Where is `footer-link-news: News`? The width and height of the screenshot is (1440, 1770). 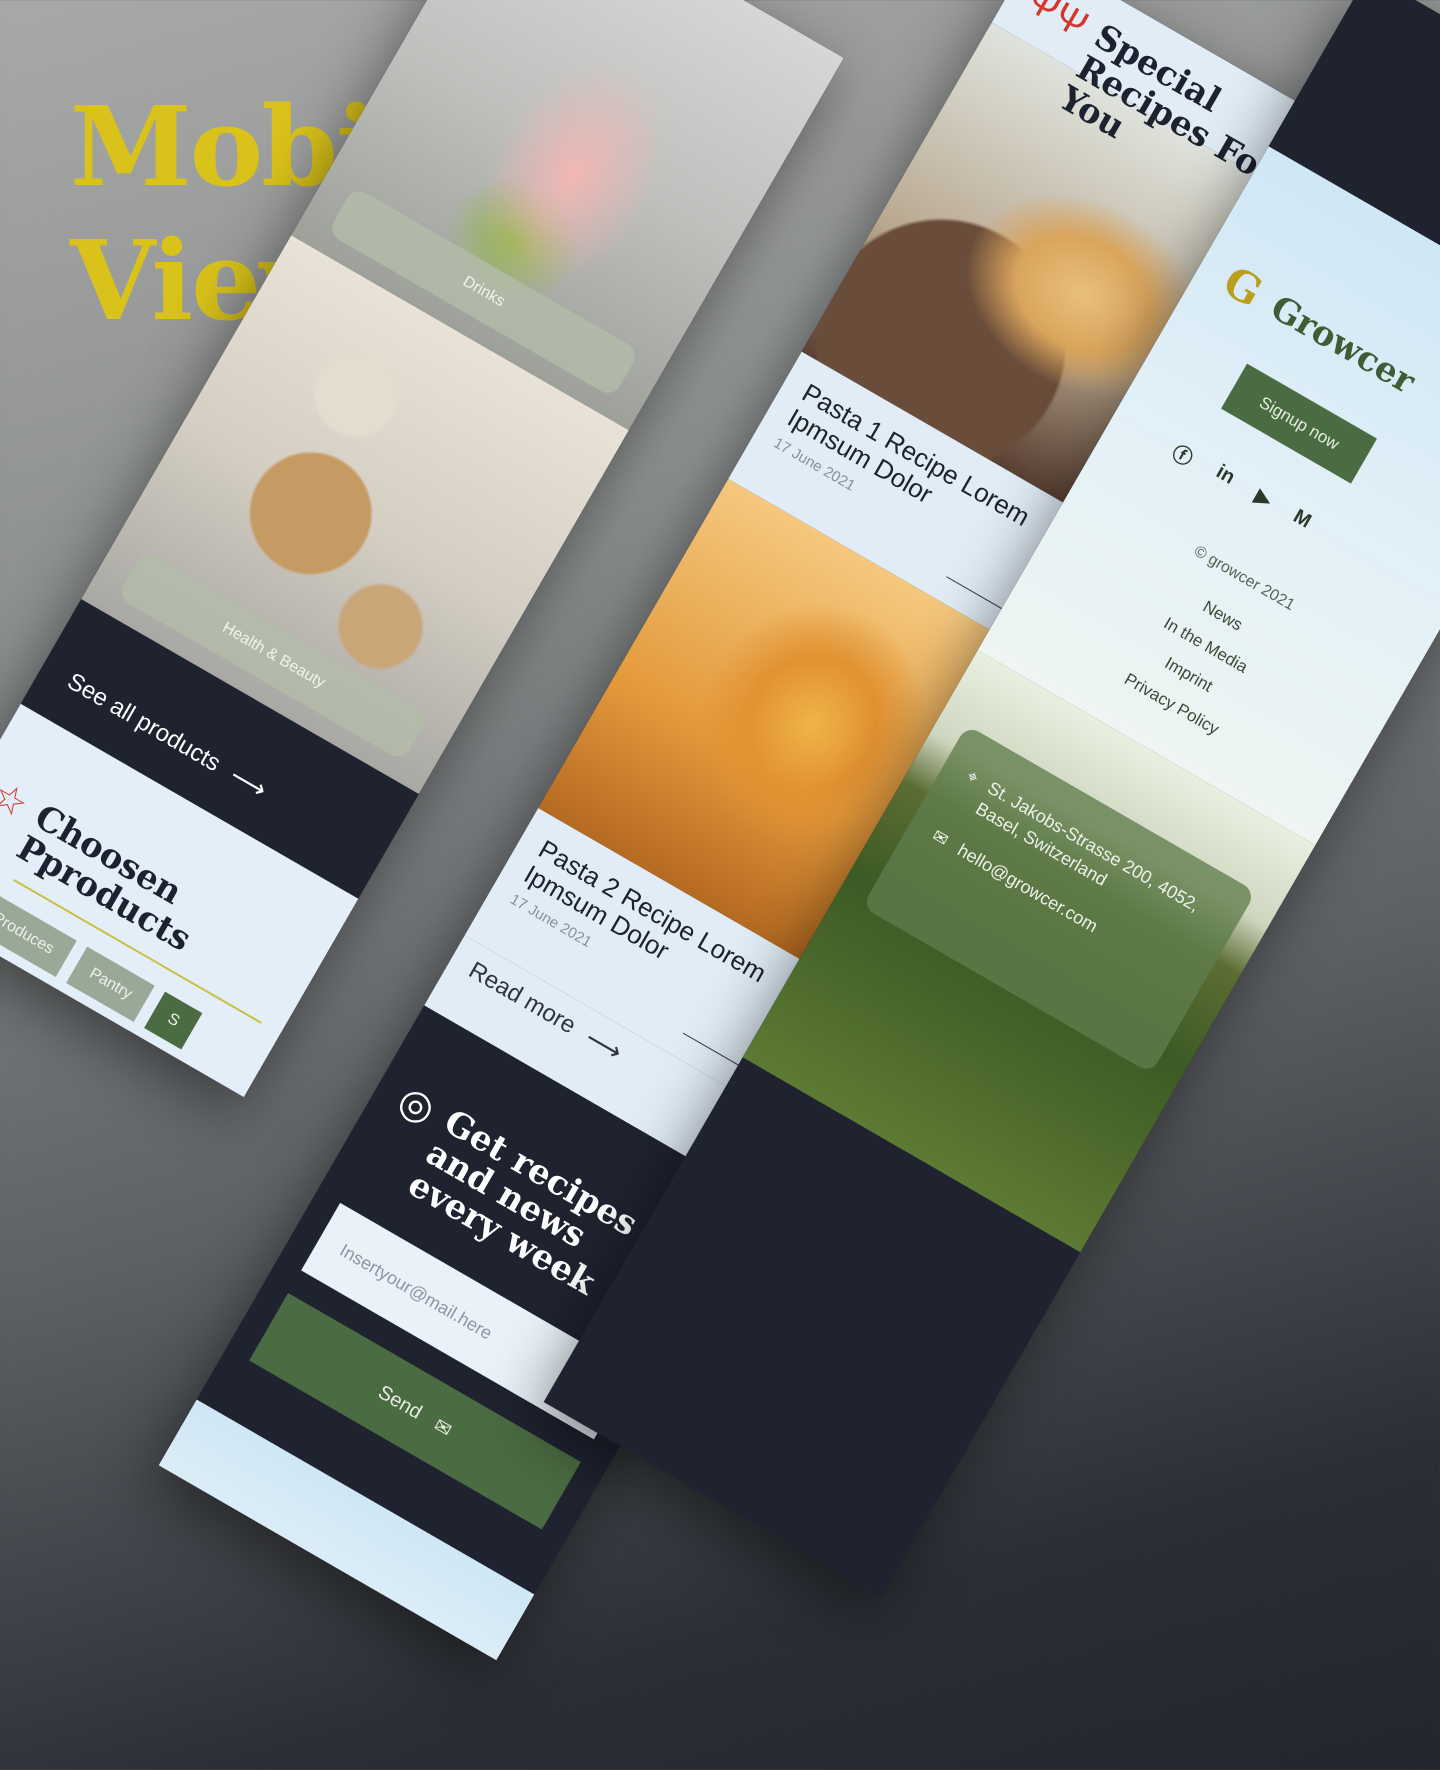
footer-link-news: News is located at coordinates (1222, 616).